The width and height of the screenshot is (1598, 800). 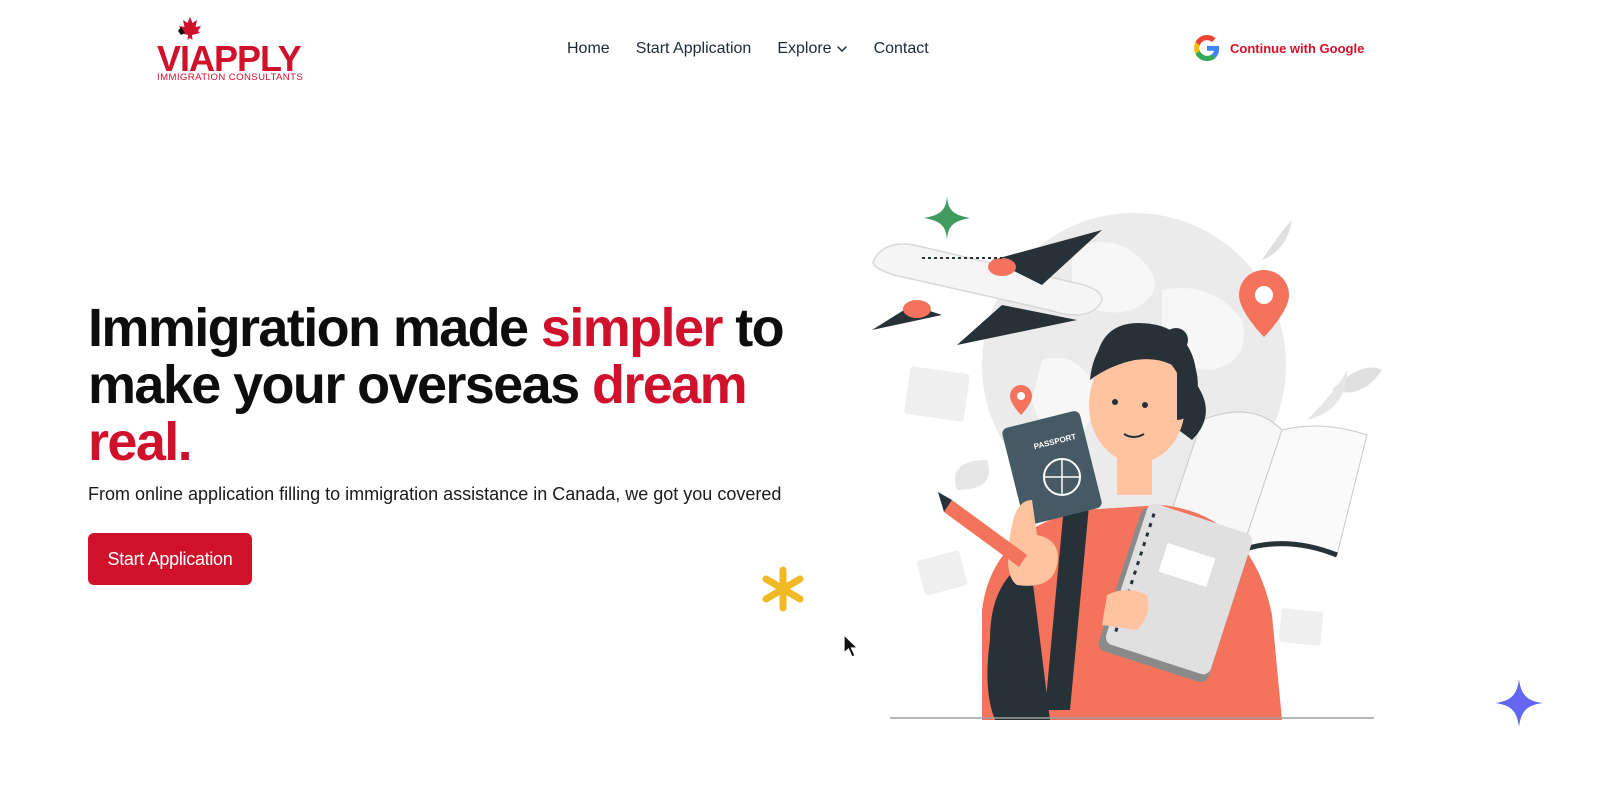 I want to click on hero-title-accent-simpler: simpler, so click(x=631, y=328).